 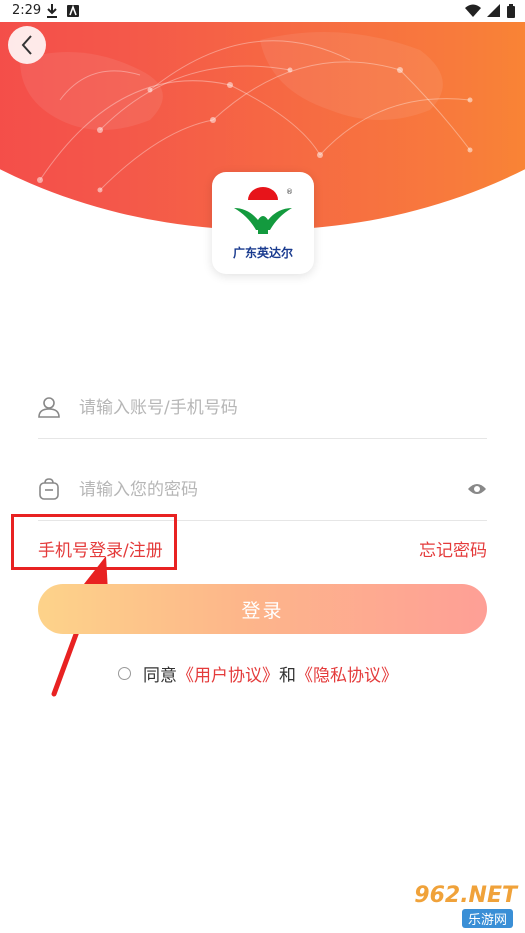 I want to click on watermark-bottom-text: 乐游网, so click(x=487, y=918).